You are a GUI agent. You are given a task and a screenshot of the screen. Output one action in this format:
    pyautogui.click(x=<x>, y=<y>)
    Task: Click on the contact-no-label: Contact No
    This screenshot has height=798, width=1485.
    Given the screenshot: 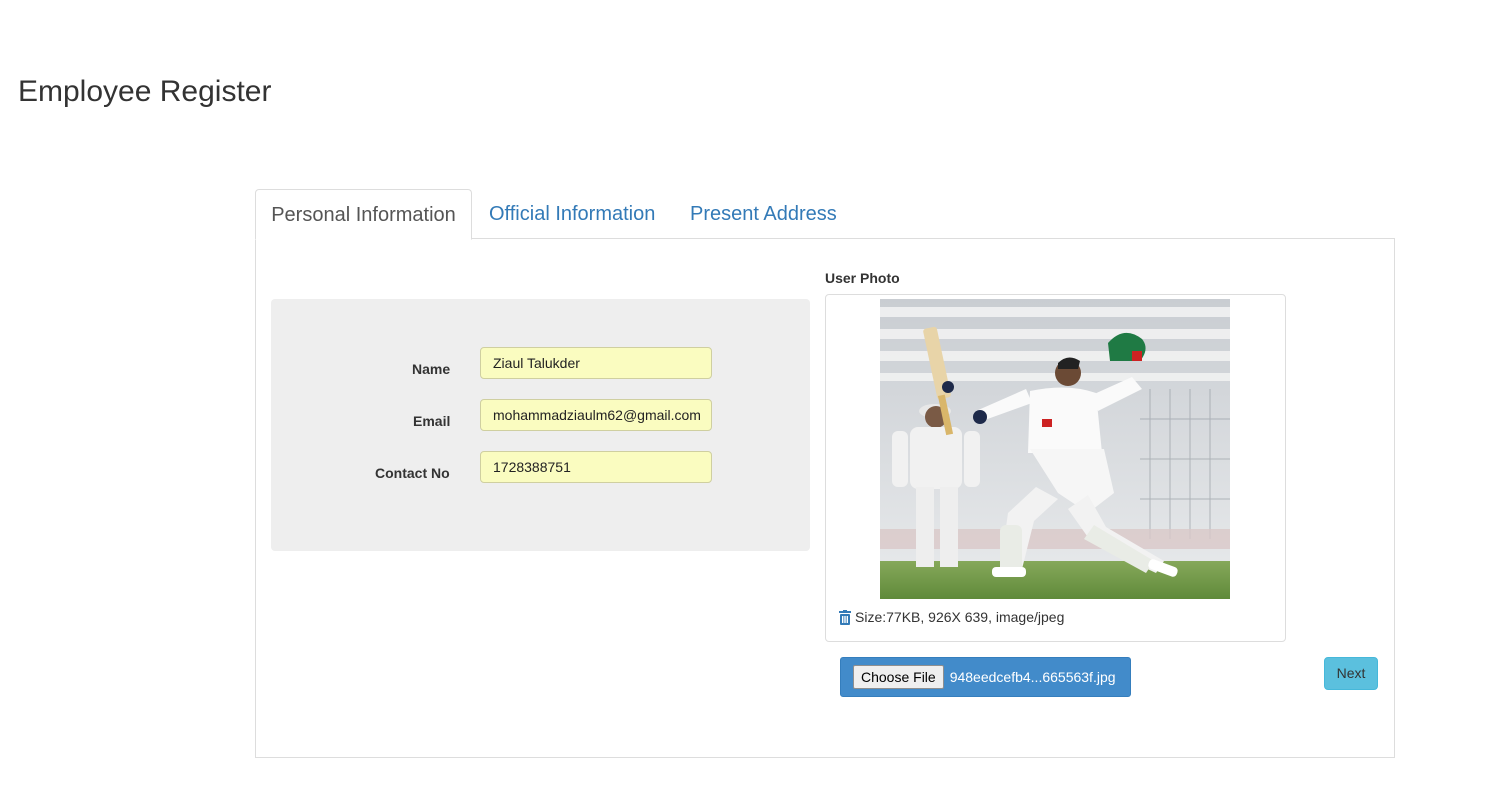 What is the action you would take?
    pyautogui.click(x=412, y=473)
    